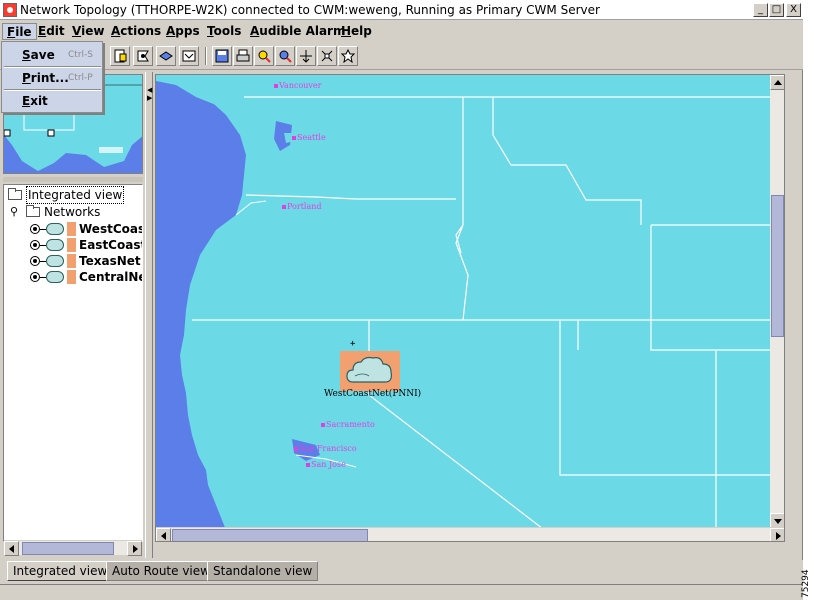  Describe the element at coordinates (356, 31) in the screenshot. I see `menu-help: Help` at that location.